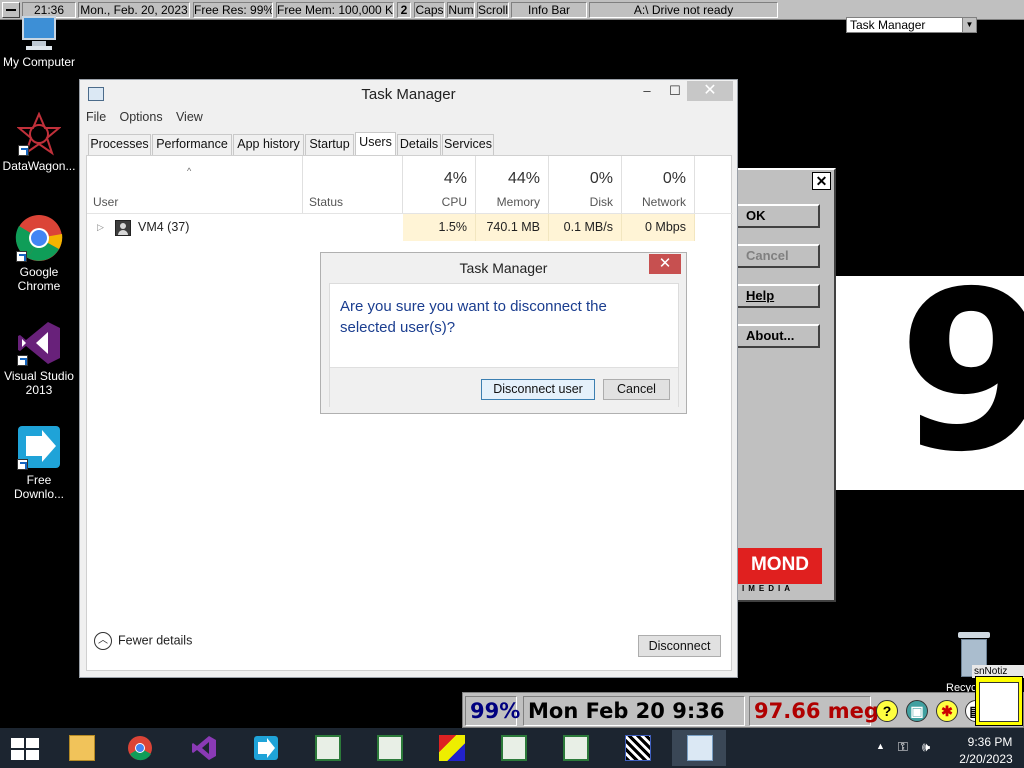 The image size is (1024, 768). I want to click on column-status-label: Status, so click(326, 202).